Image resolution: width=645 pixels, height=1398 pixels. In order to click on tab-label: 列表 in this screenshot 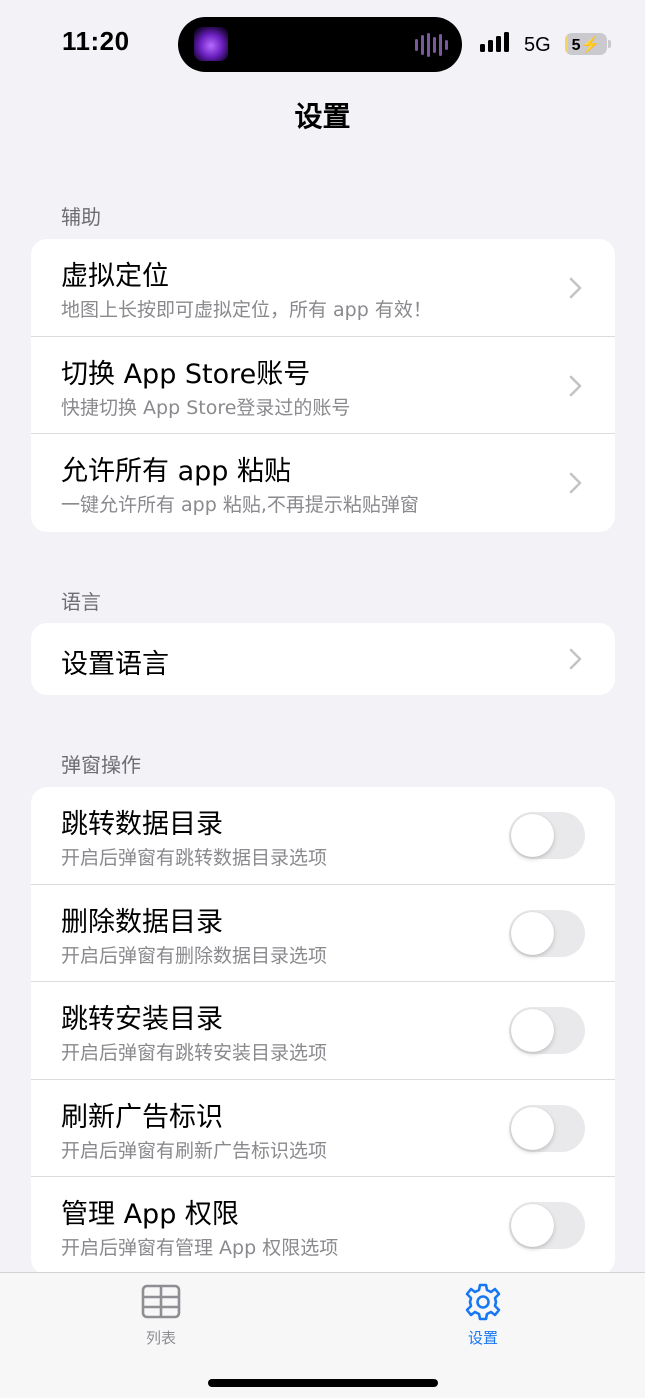, I will do `click(160, 1338)`.